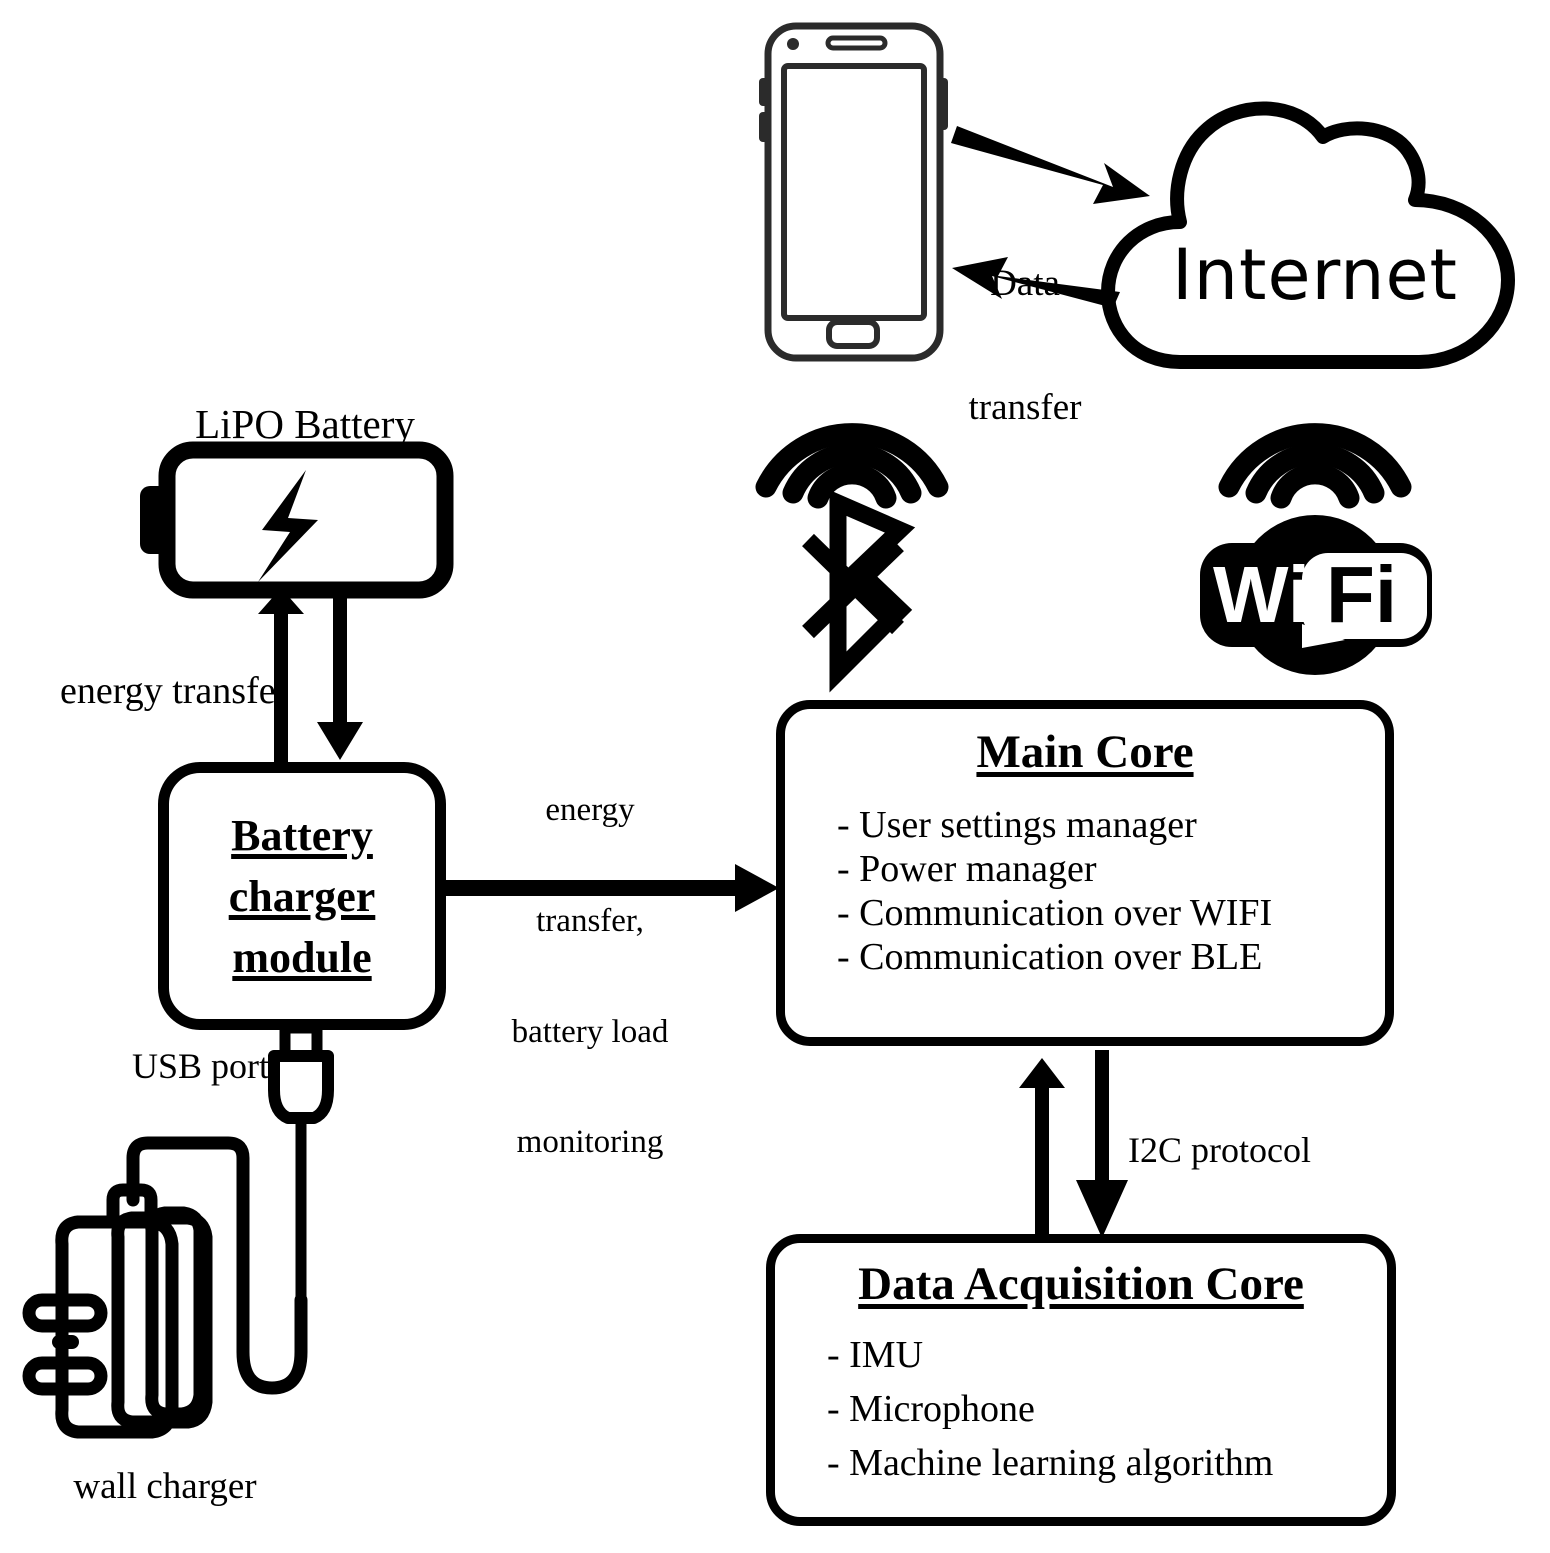 The height and width of the screenshot is (1553, 1550). I want to click on battery-charger-module-box: Battery charger module, so click(302, 896).